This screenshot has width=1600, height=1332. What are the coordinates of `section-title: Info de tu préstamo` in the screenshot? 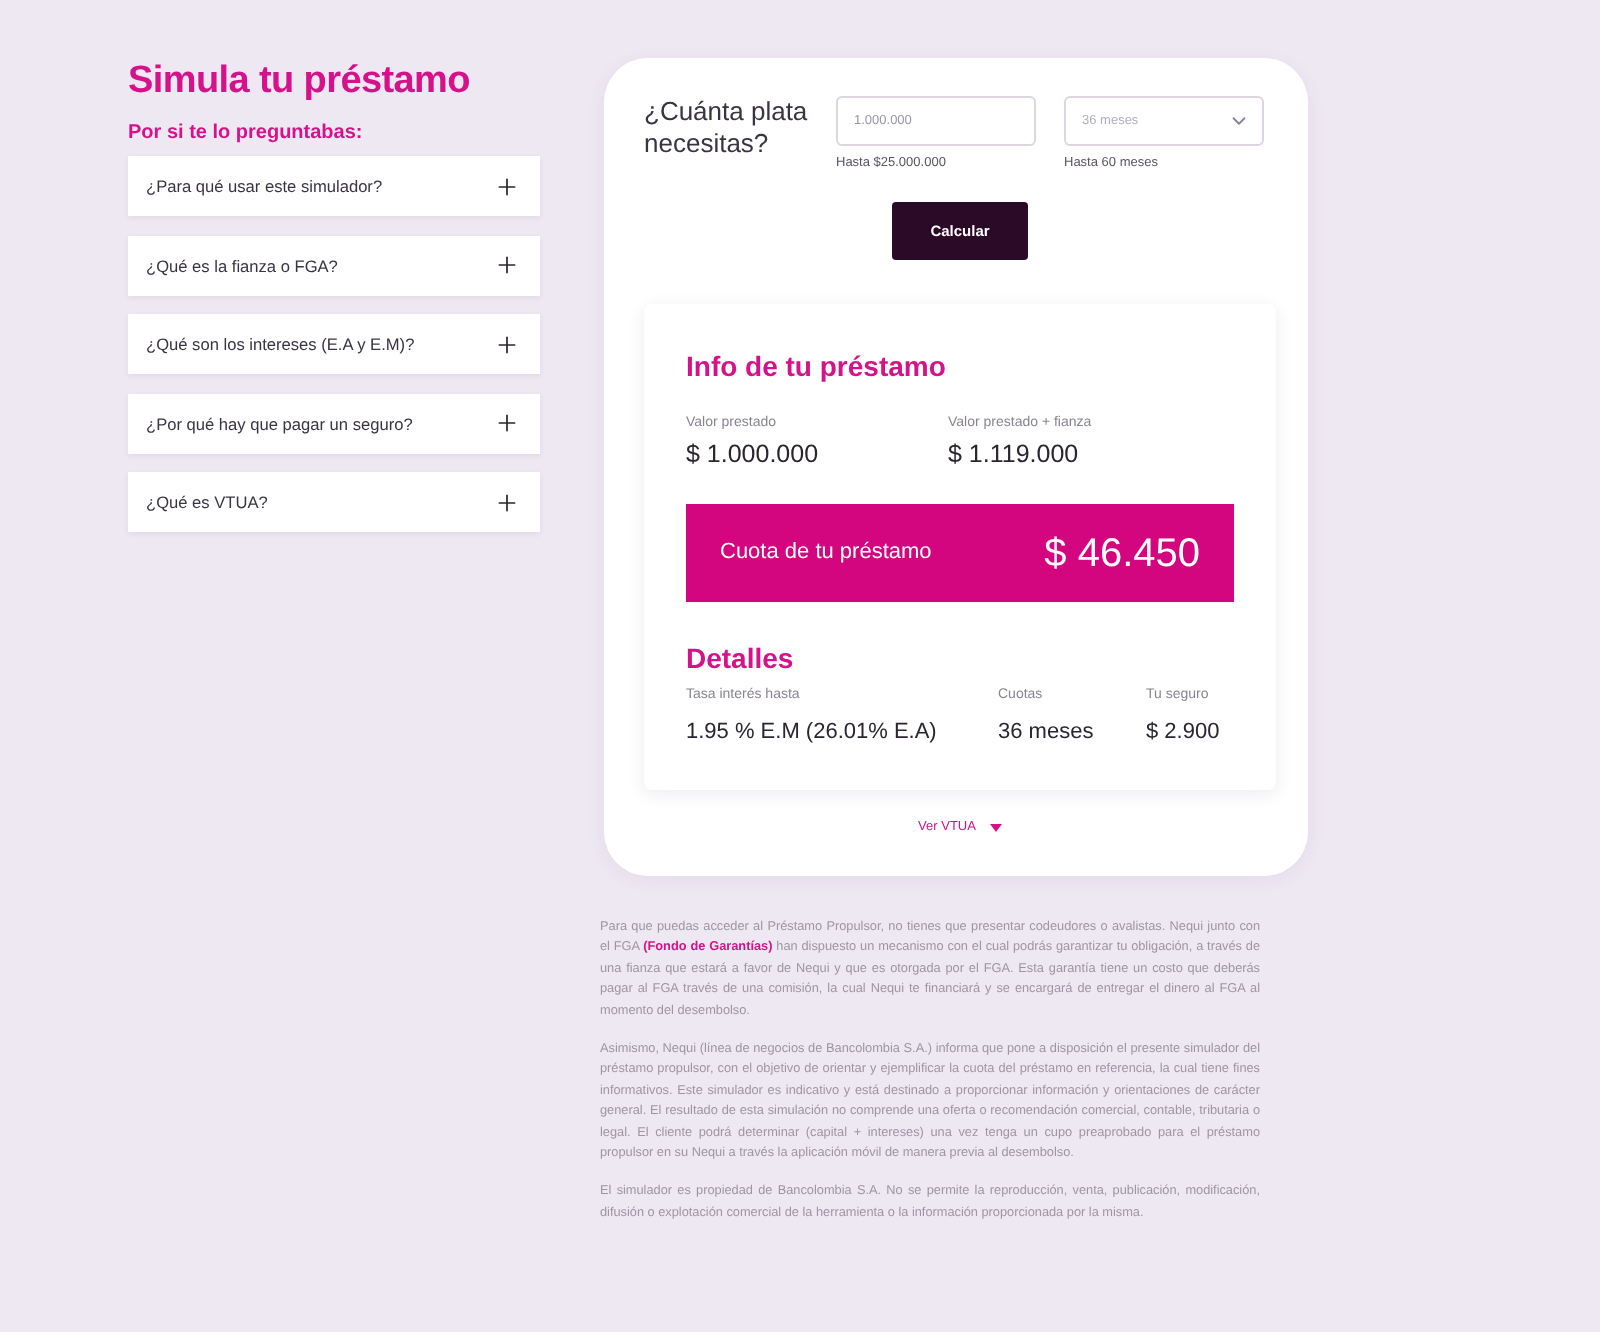 It's located at (816, 366).